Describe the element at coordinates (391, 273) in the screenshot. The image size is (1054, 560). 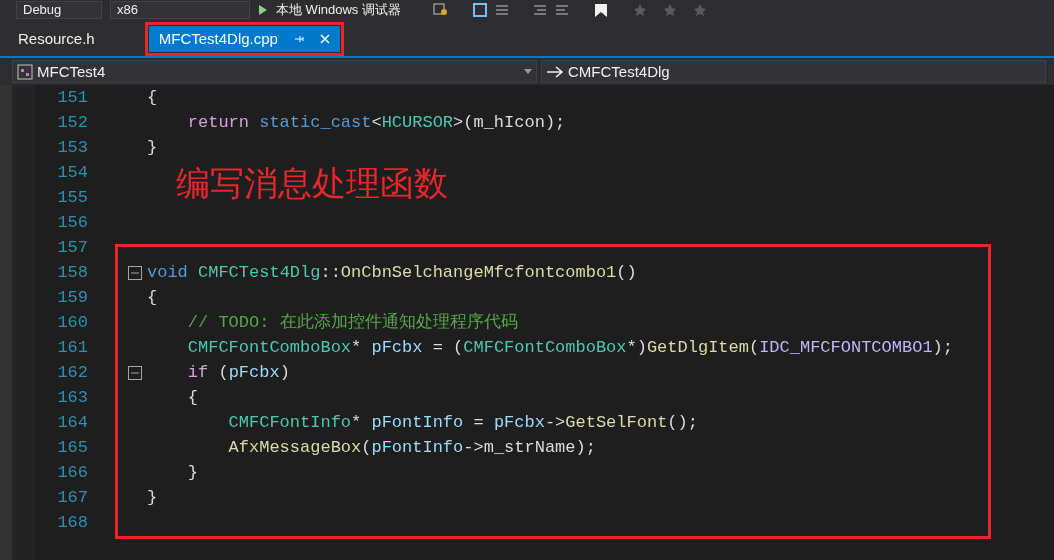
I see `code-line: void CMFCTest4Dlg::OnCbnSelchangeMfcfontcombo1()` at that location.